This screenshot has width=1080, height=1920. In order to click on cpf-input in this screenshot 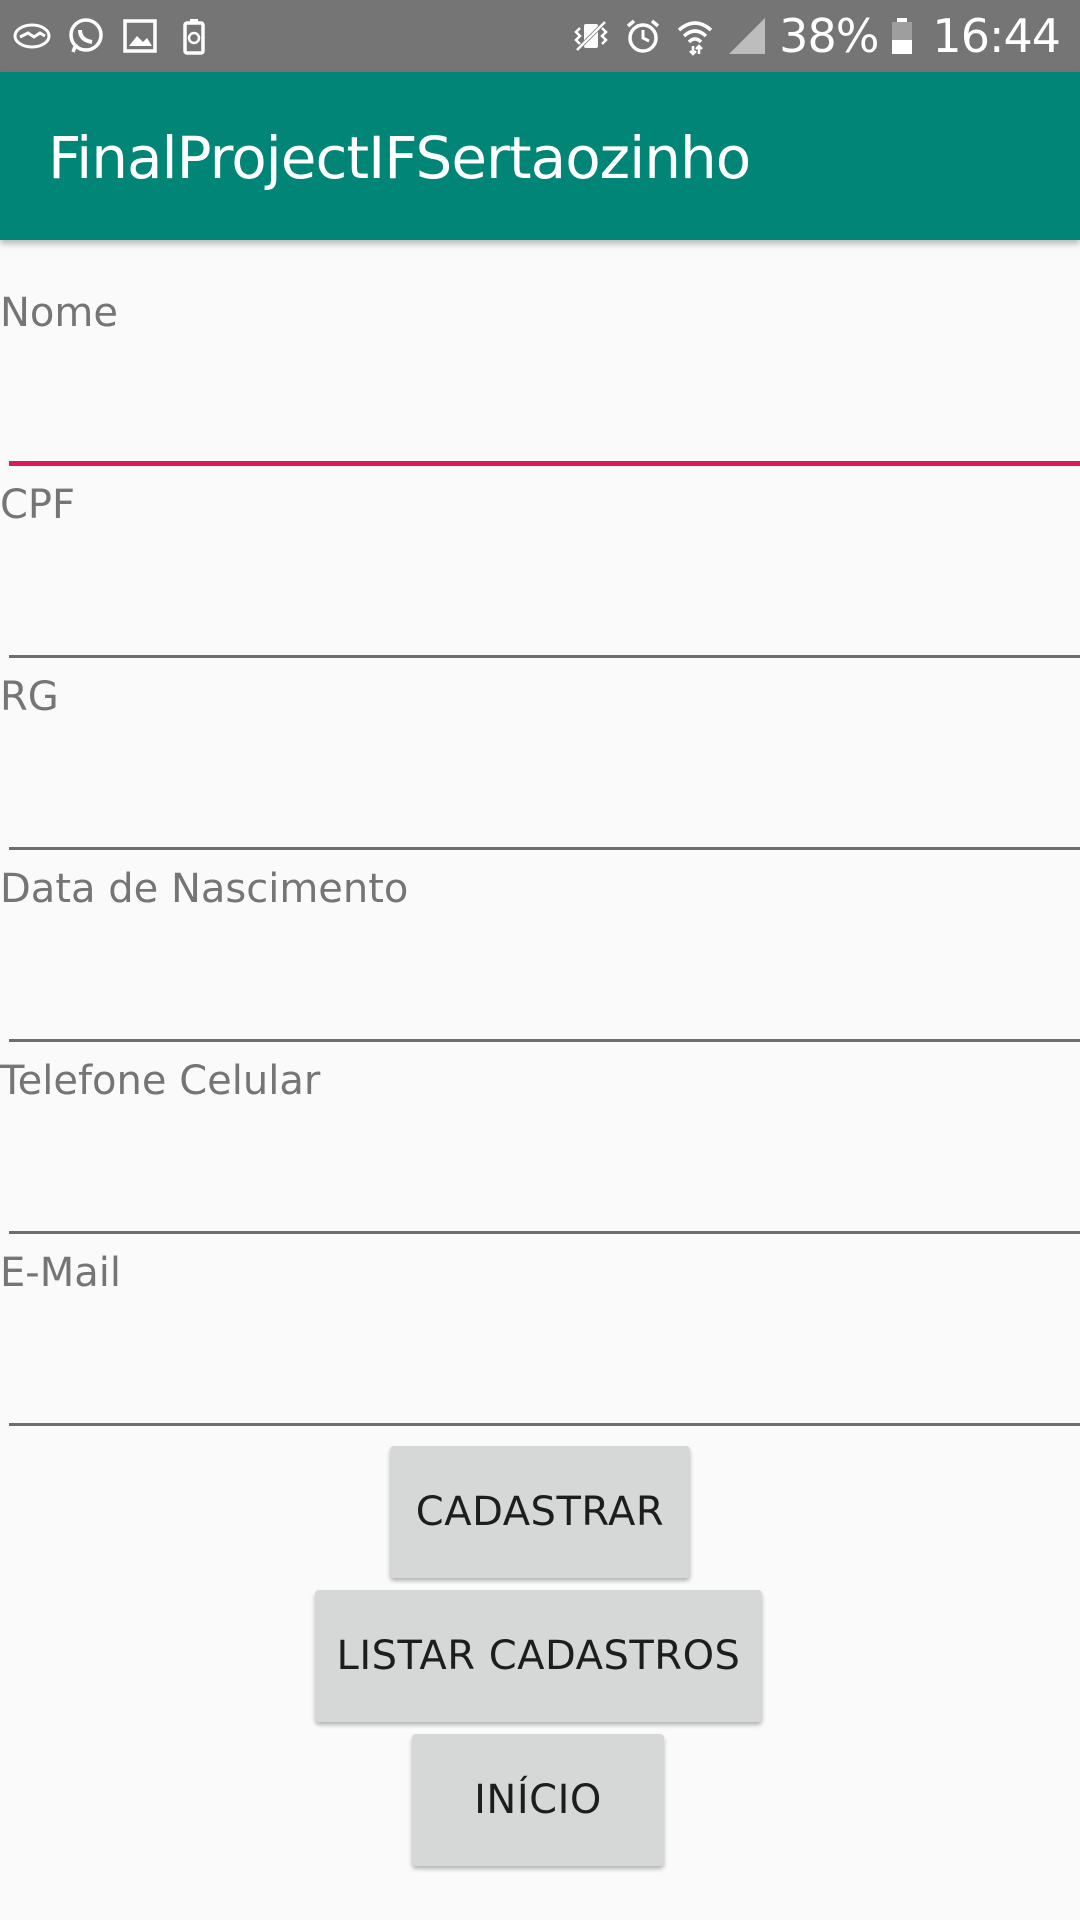, I will do `click(544, 600)`.